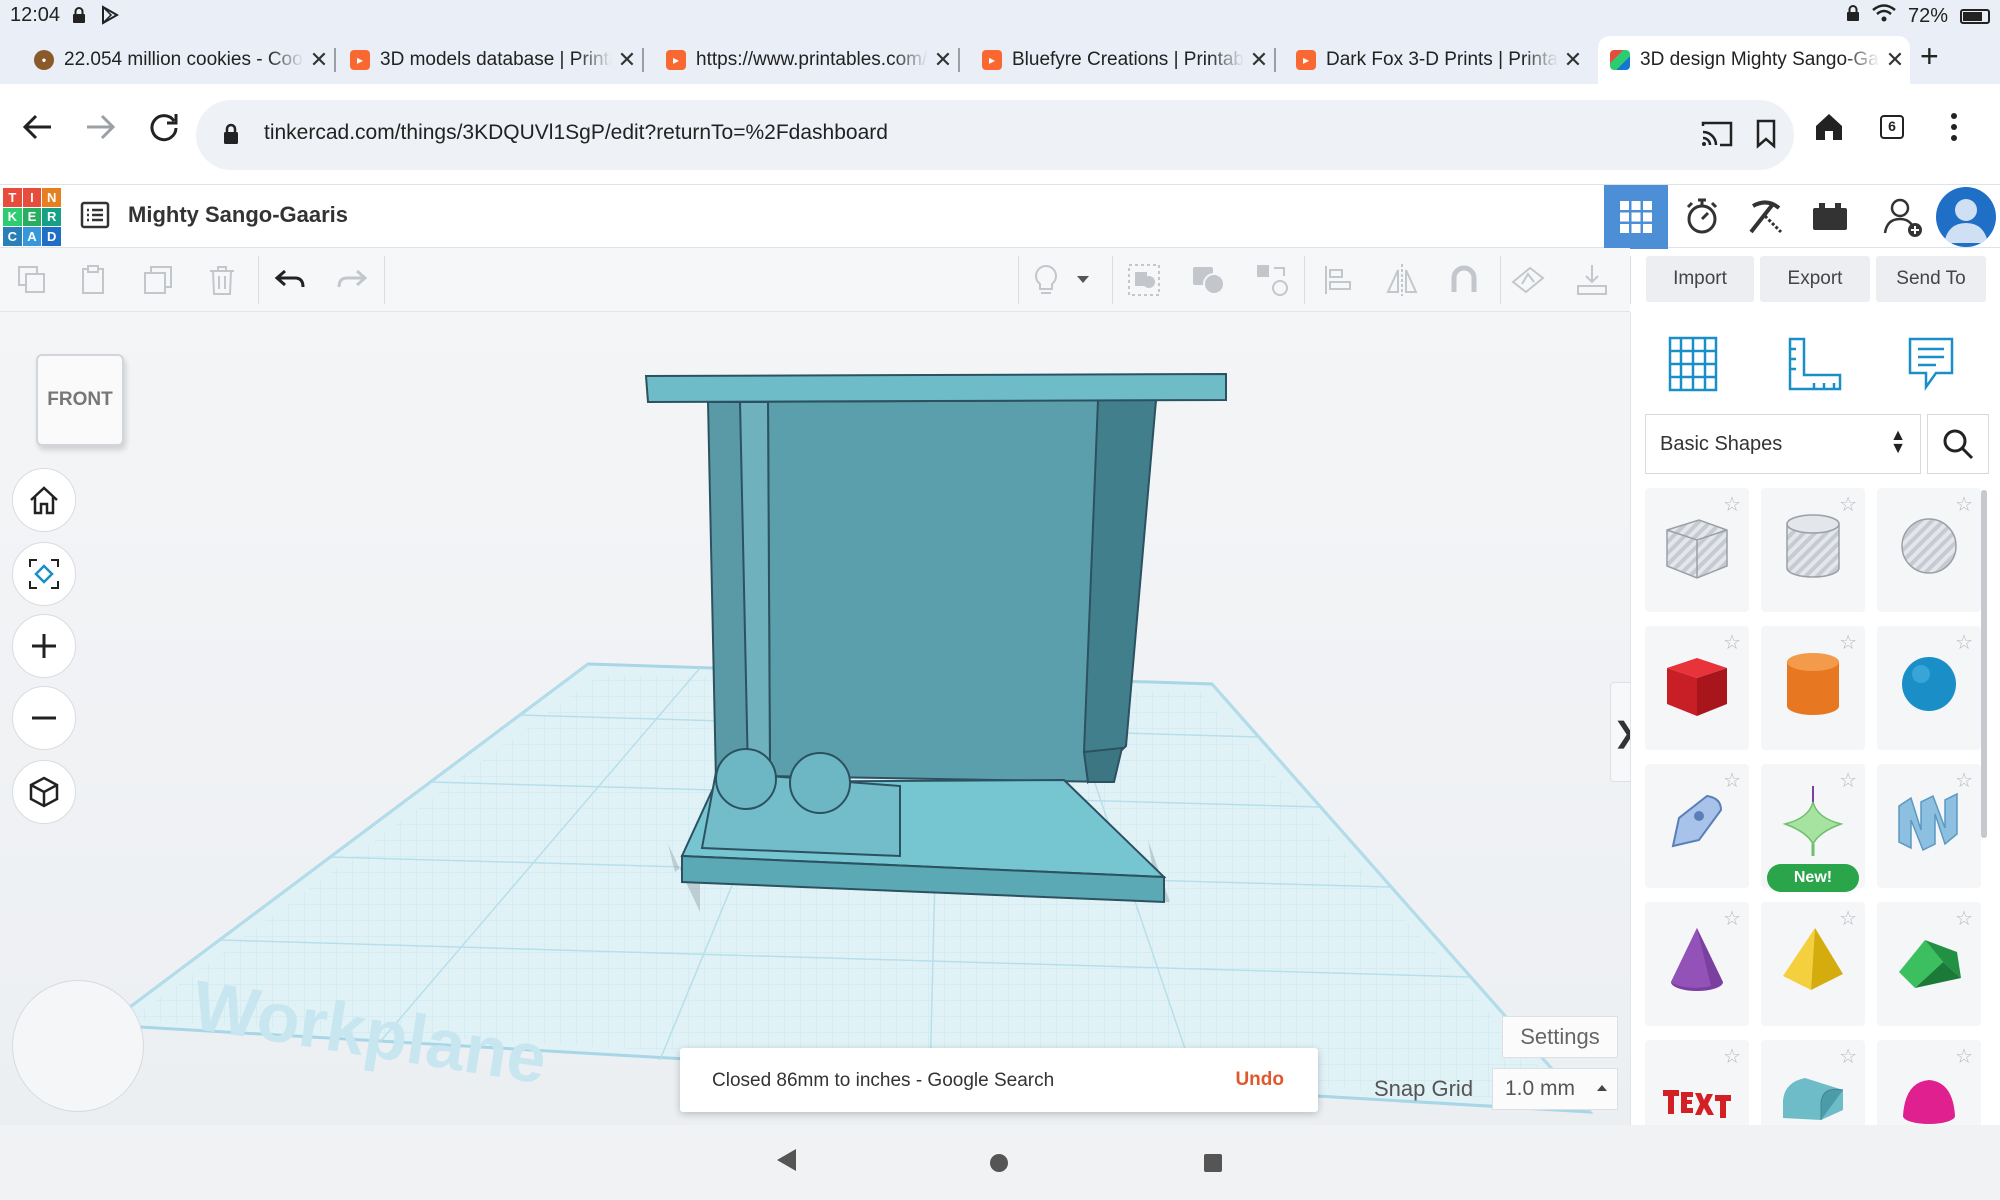 The height and width of the screenshot is (1200, 2000). Describe the element at coordinates (179, 60) in the screenshot. I see `browser-tab: • 22.054 million cookies - Cook ✕` at that location.